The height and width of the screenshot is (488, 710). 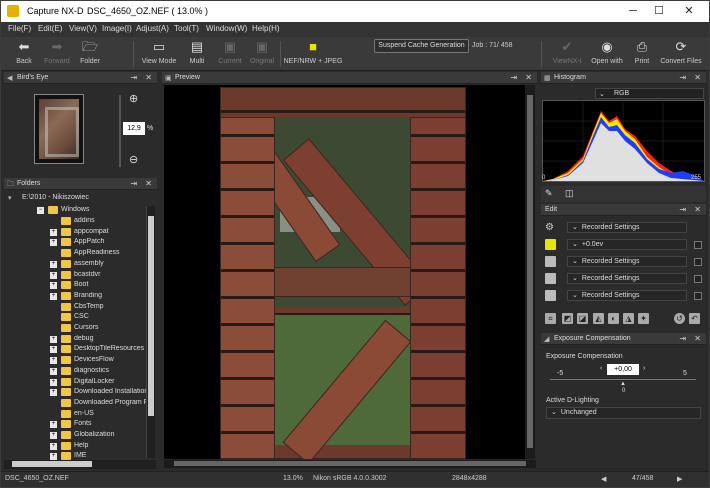 I want to click on channel-select: ⌄ RGB, so click(x=649, y=93).